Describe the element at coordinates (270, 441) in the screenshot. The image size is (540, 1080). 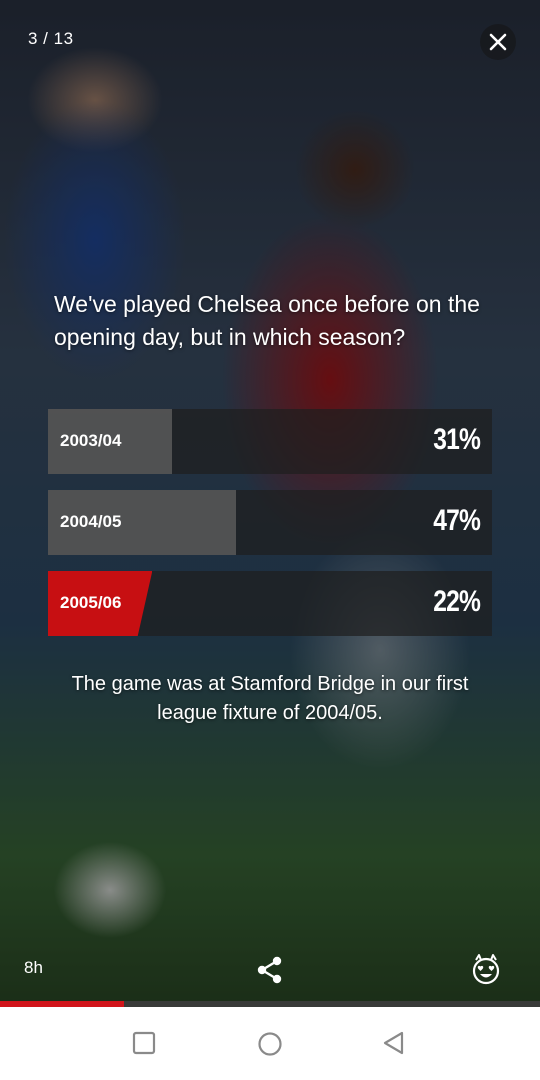
I see `poll-option: 2003/04 31%` at that location.